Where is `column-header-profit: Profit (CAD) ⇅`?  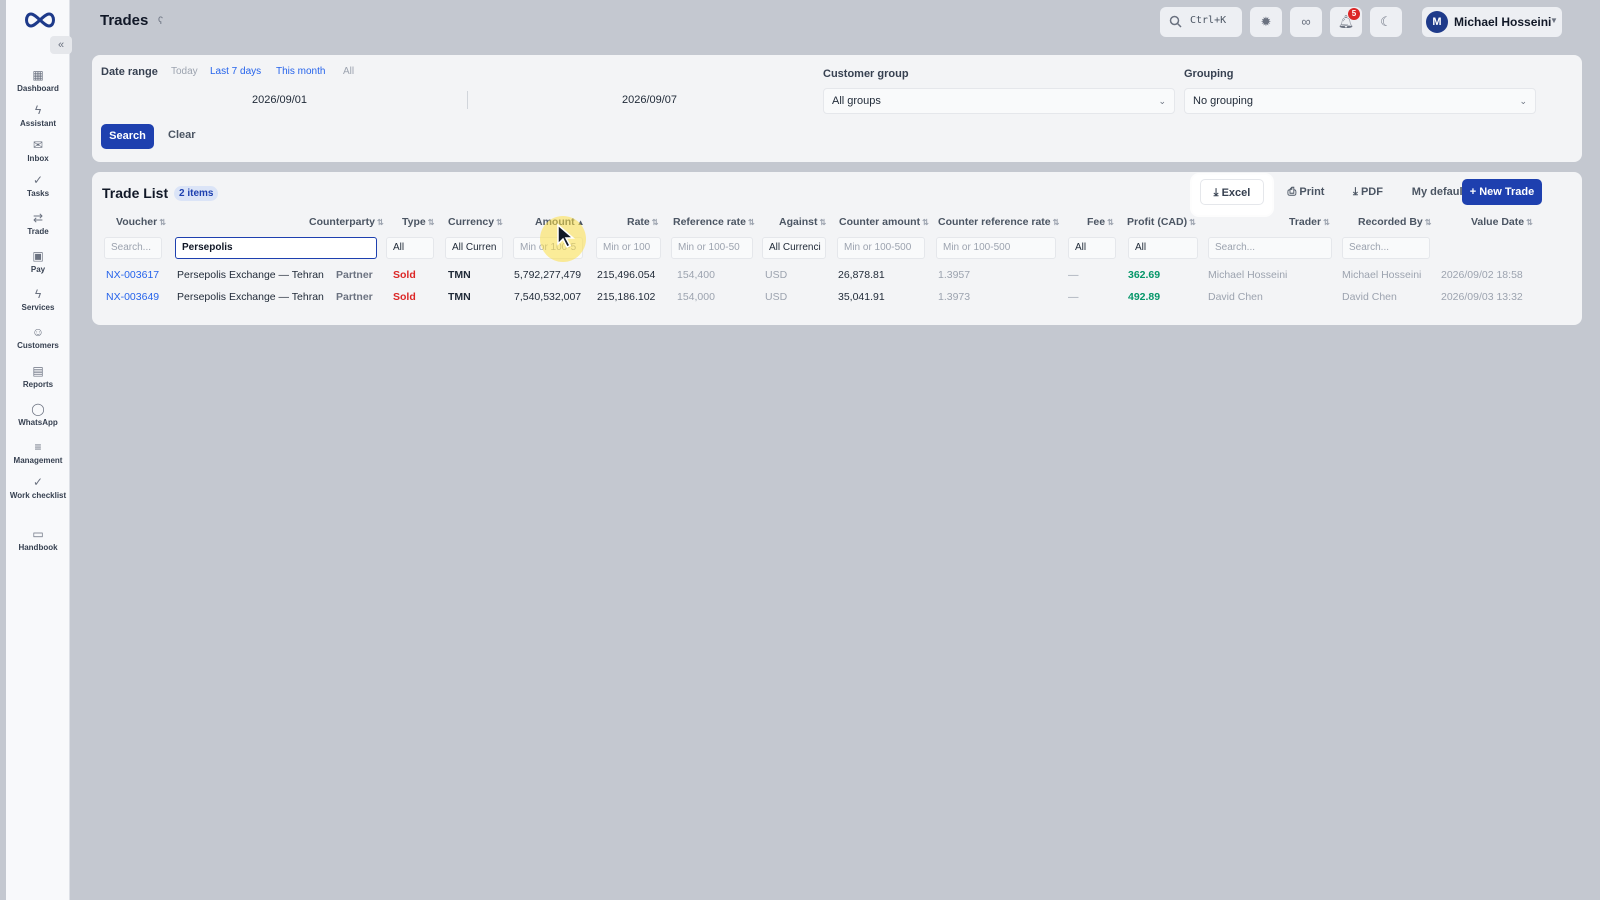 column-header-profit: Profit (CAD) ⇅ is located at coordinates (1161, 222).